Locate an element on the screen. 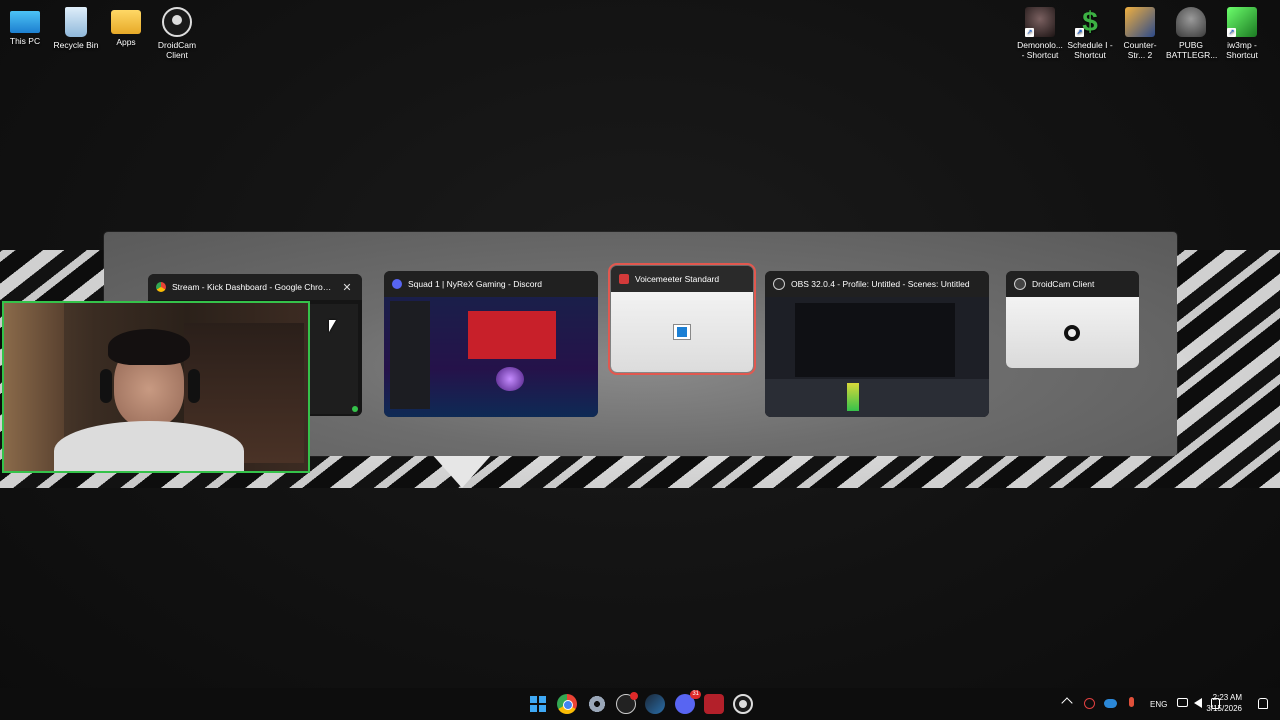 The height and width of the screenshot is (720, 1280). close-icon: ✕ is located at coordinates (347, 287).